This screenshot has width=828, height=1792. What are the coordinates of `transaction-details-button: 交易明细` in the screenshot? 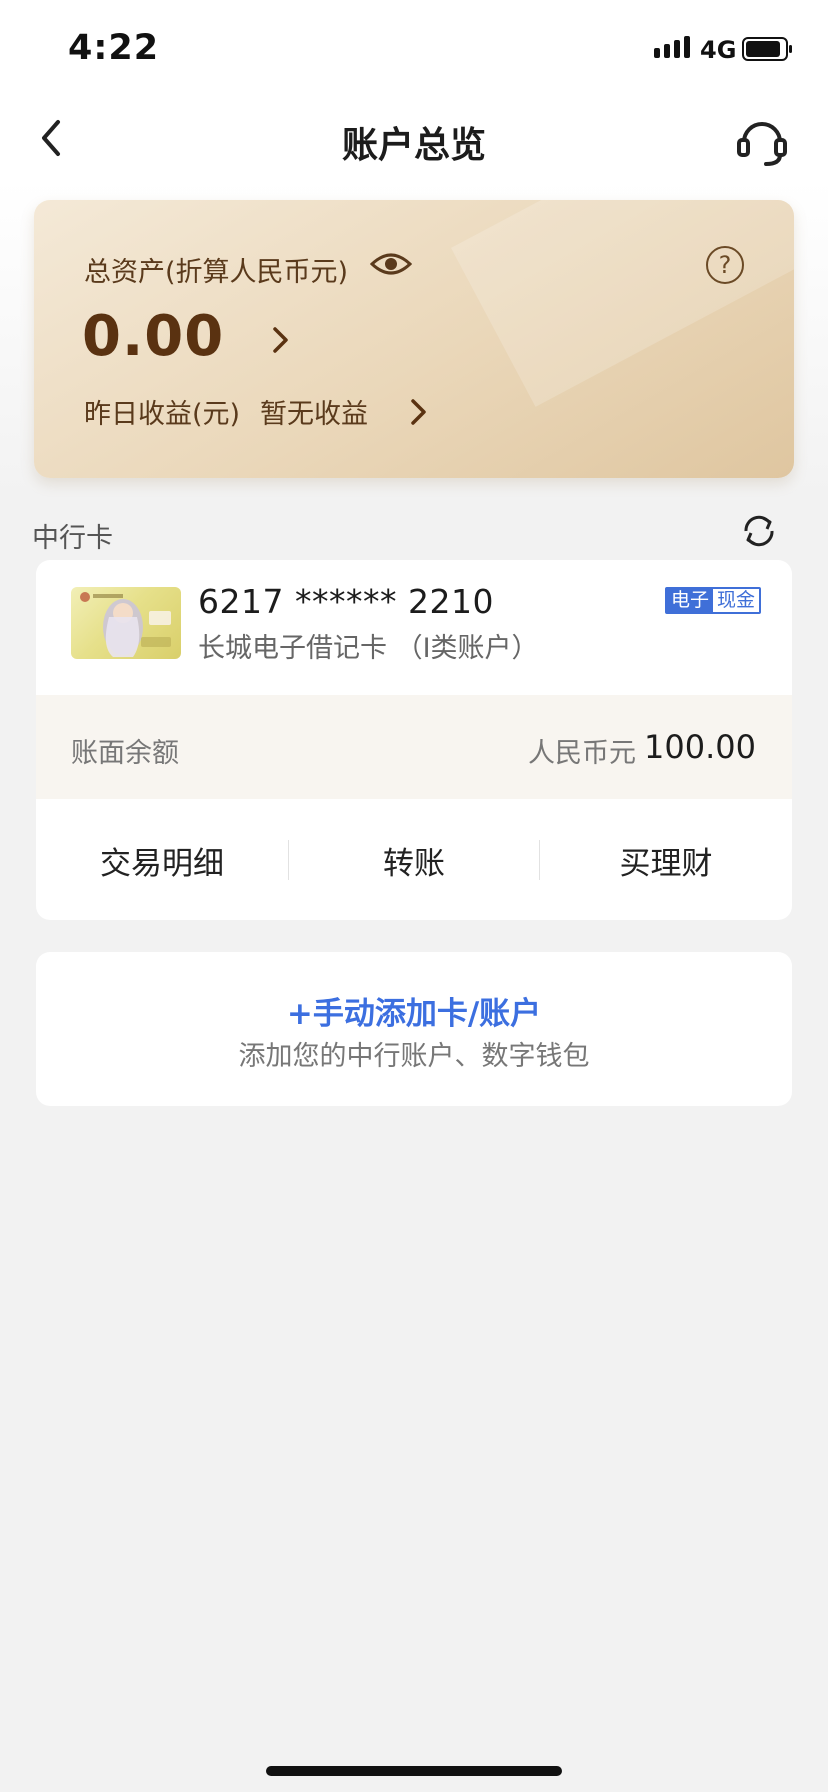 It's located at (162, 860).